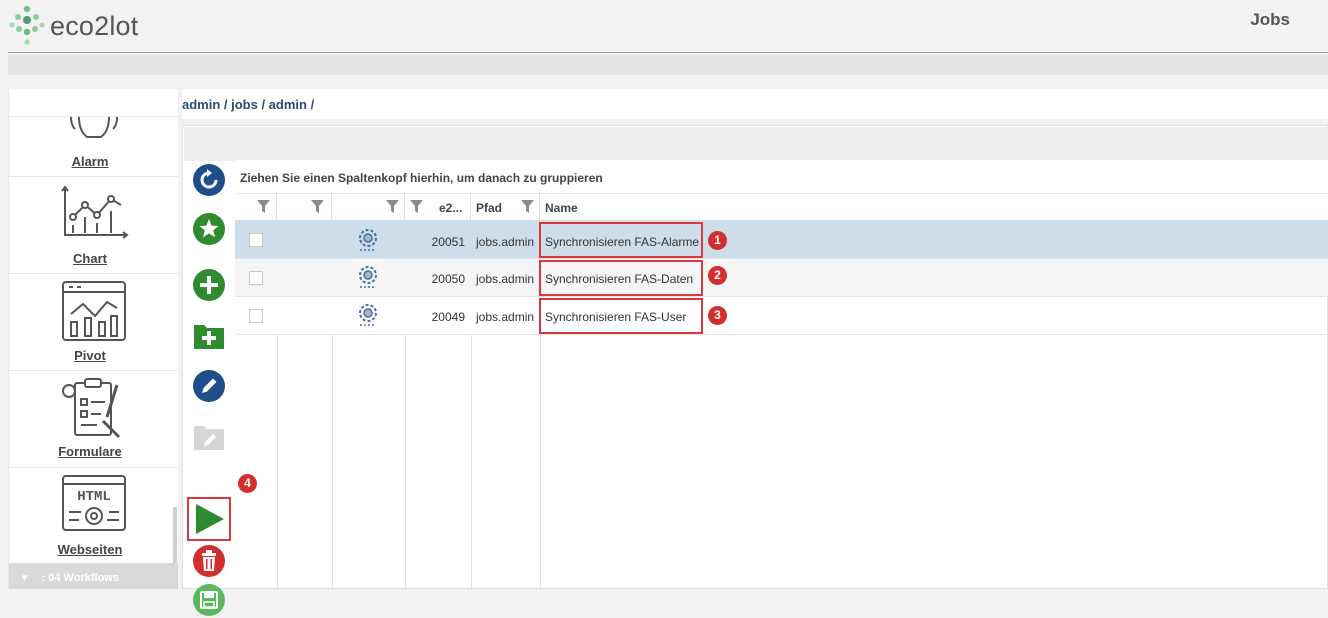  What do you see at coordinates (25, 578) in the screenshot?
I see `caret-down-icon: ▾` at bounding box center [25, 578].